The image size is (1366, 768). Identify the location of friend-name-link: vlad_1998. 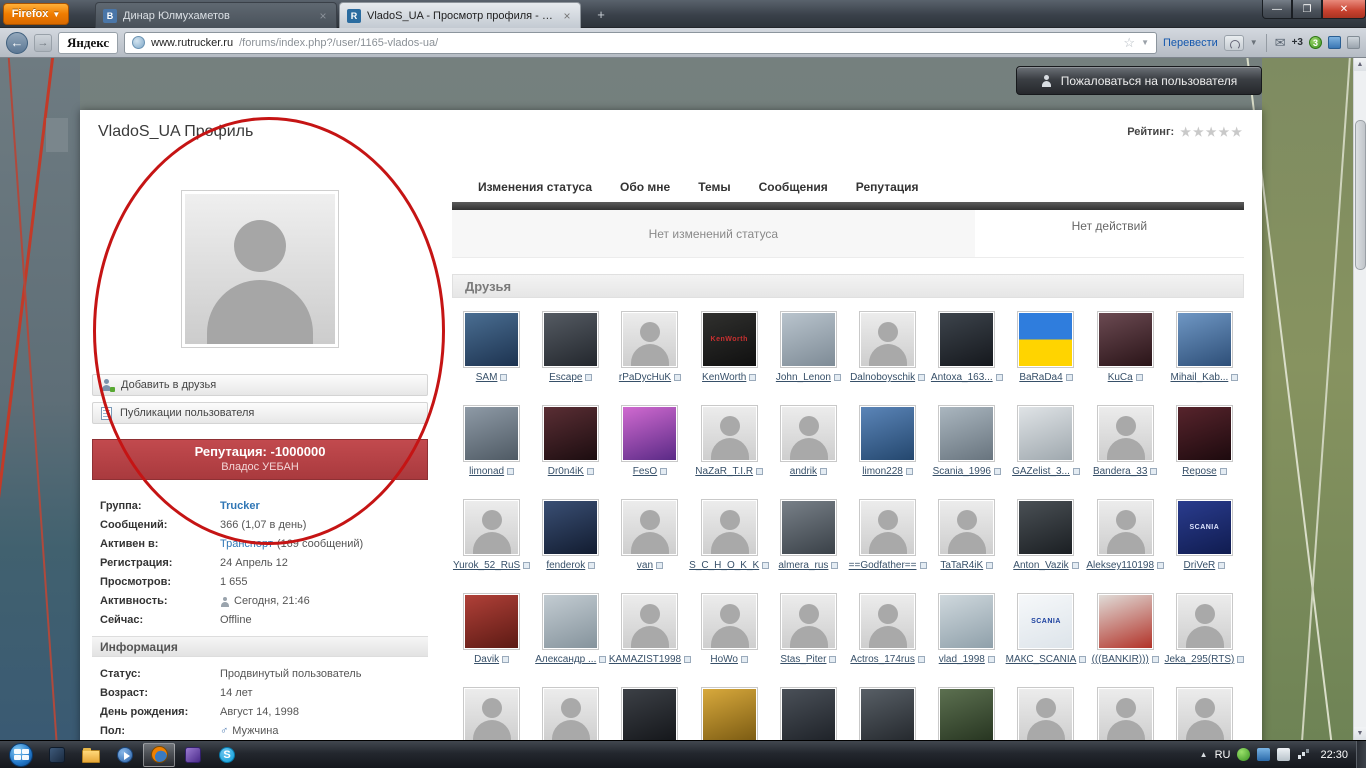
(967, 659).